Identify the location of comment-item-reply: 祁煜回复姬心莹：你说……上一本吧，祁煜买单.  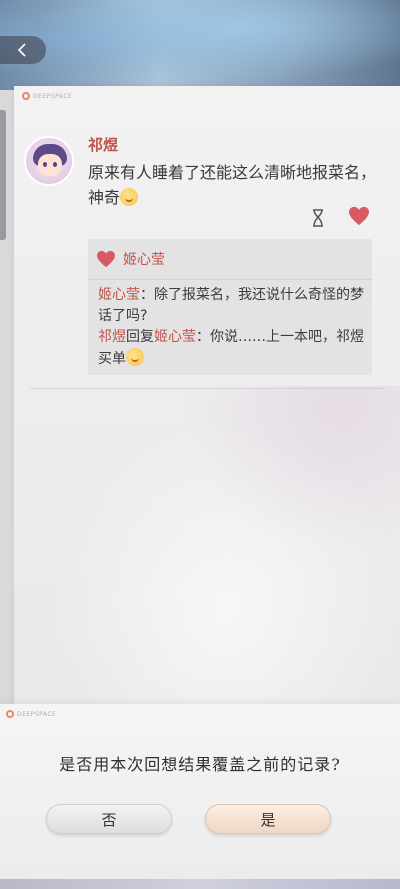
(231, 348).